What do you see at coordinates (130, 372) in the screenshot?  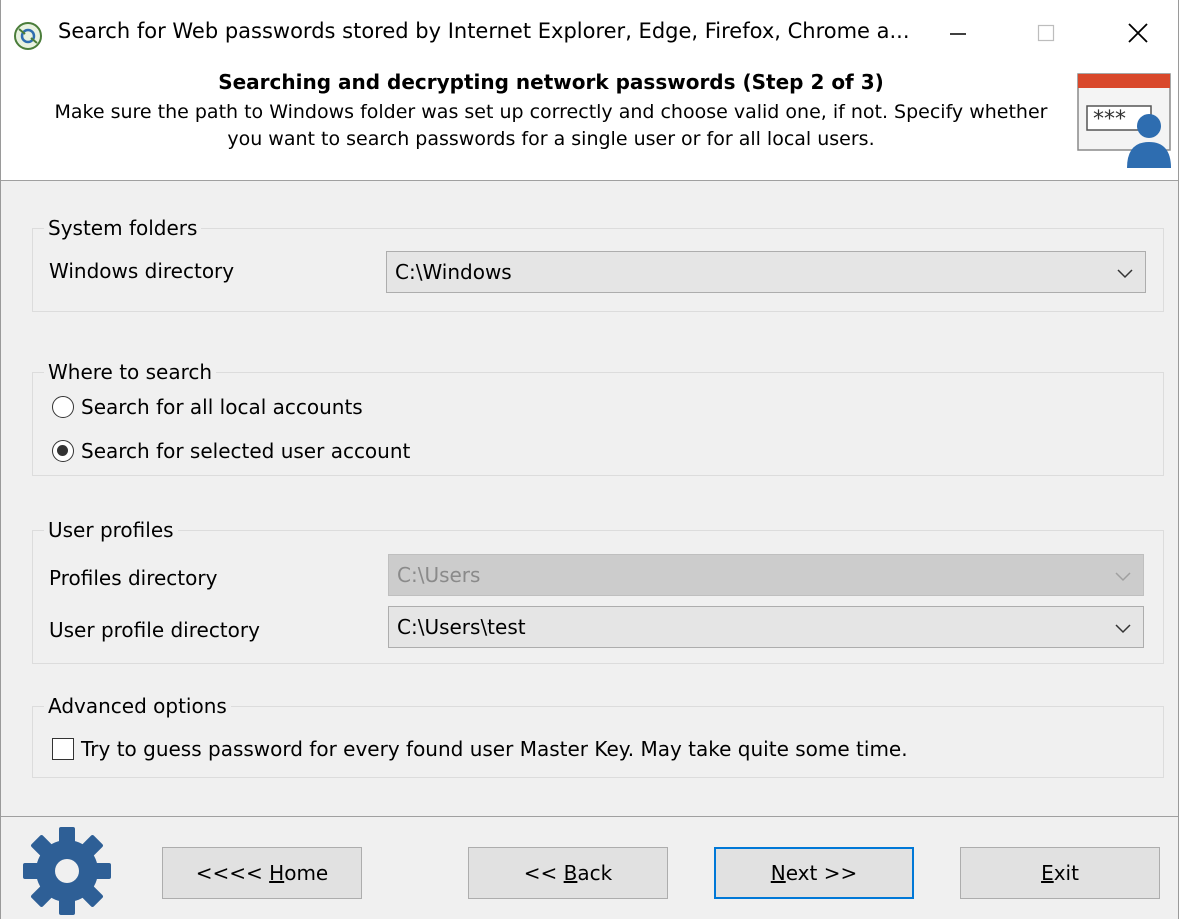 I see `where-to-search-label: Where to search` at bounding box center [130, 372].